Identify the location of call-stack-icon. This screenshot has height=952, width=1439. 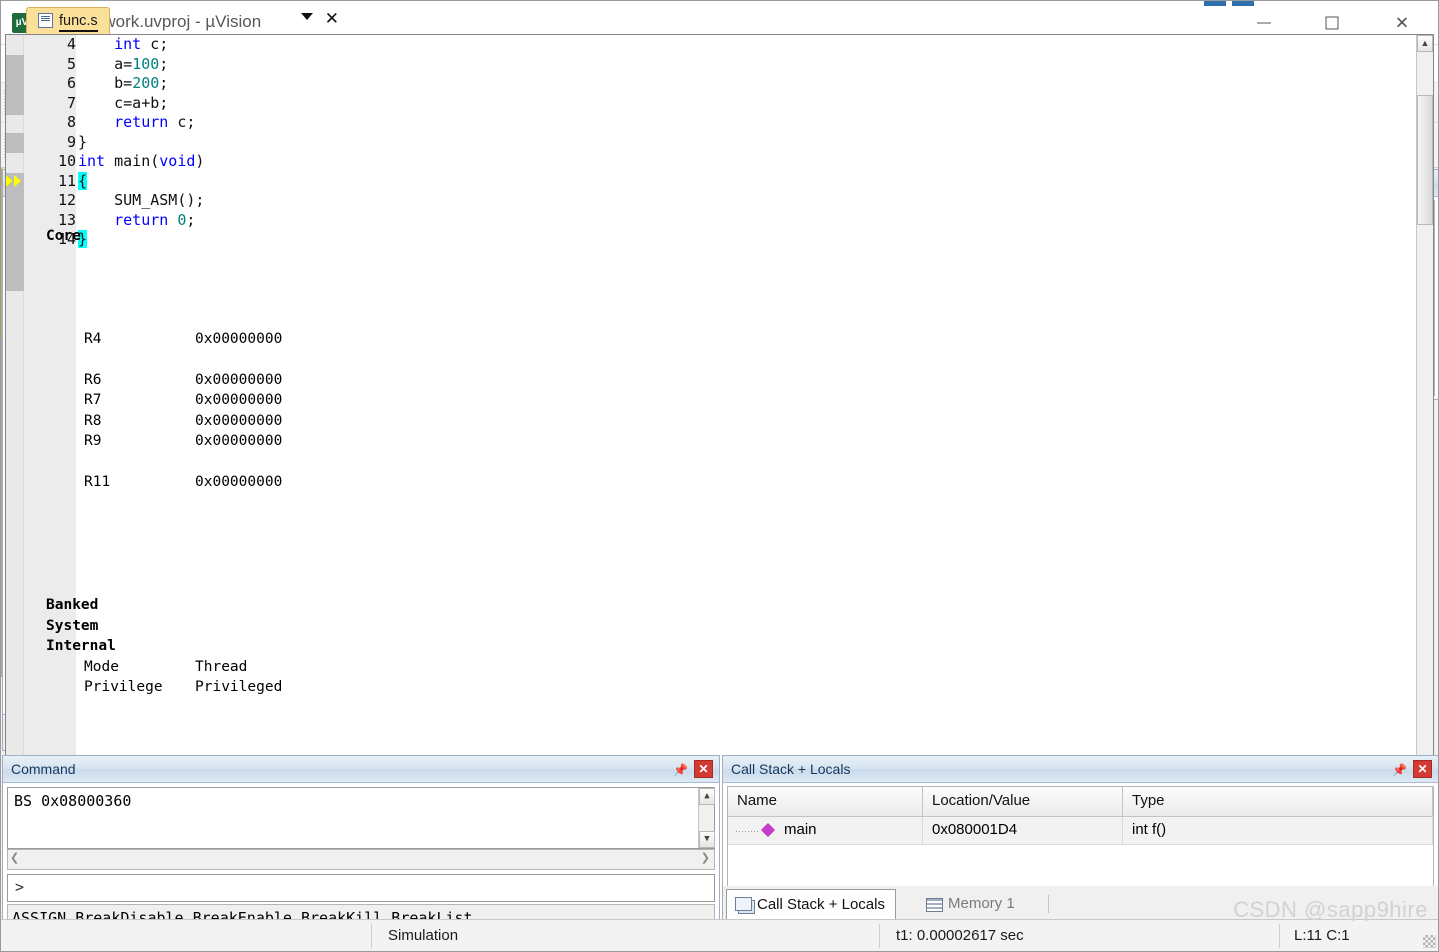
(743, 904).